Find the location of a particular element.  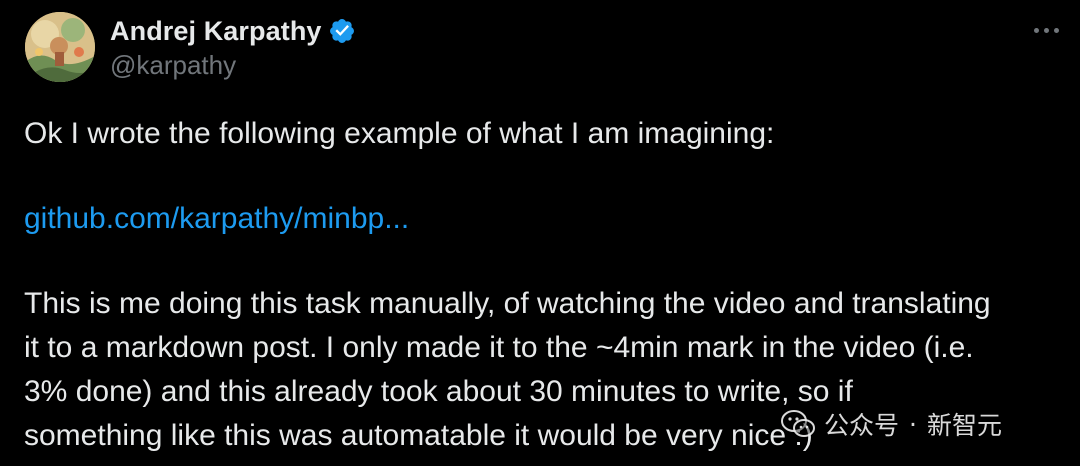

watermark-label: 公众号 is located at coordinates (862, 425).